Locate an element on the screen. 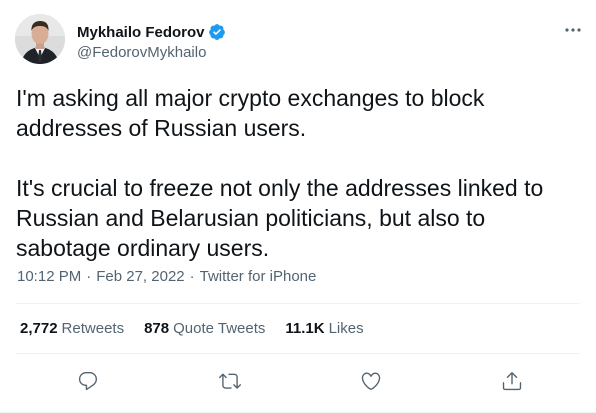 The height and width of the screenshot is (413, 596). quote-tweets-stat: 878 Quote Tweets is located at coordinates (204, 328).